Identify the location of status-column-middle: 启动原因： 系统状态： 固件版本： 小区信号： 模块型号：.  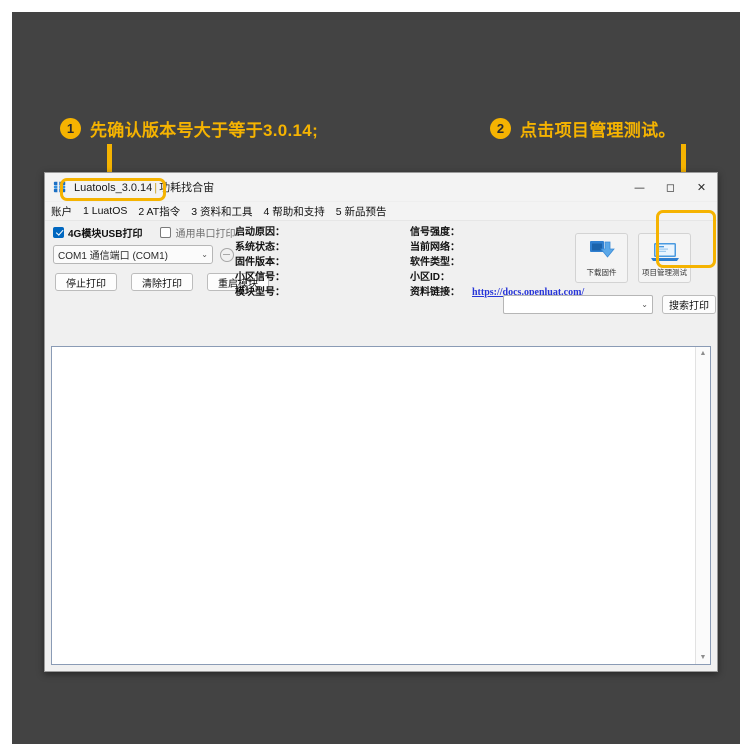
(260, 262).